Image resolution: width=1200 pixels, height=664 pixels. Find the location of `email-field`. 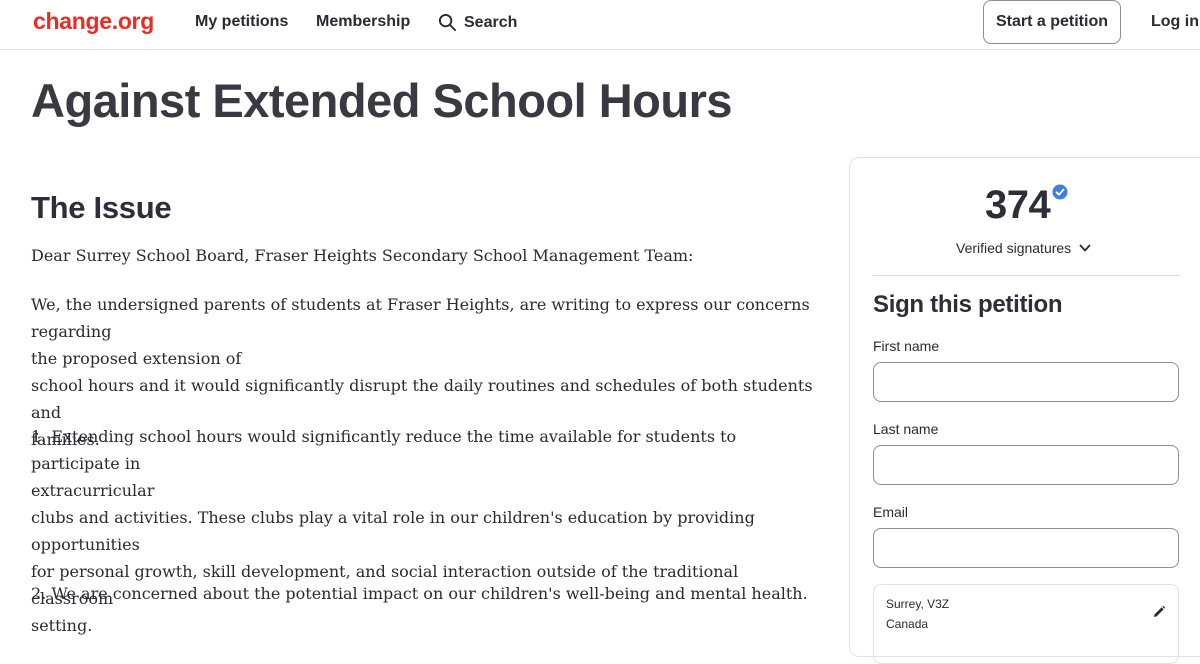

email-field is located at coordinates (1026, 548).